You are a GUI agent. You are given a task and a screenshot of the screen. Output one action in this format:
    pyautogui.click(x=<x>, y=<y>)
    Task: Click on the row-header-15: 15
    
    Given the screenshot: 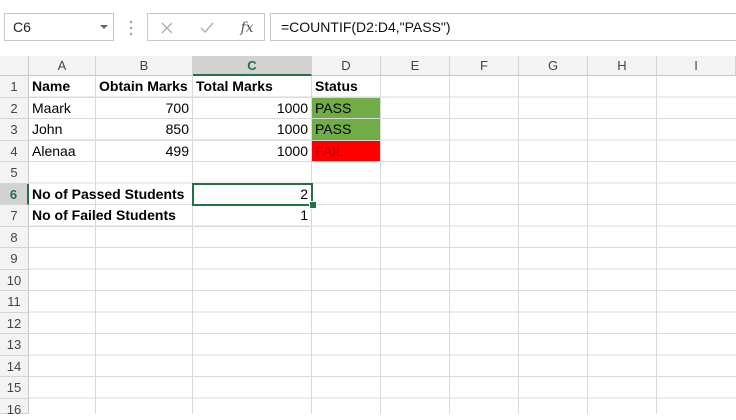 What is the action you would take?
    pyautogui.click(x=14, y=388)
    